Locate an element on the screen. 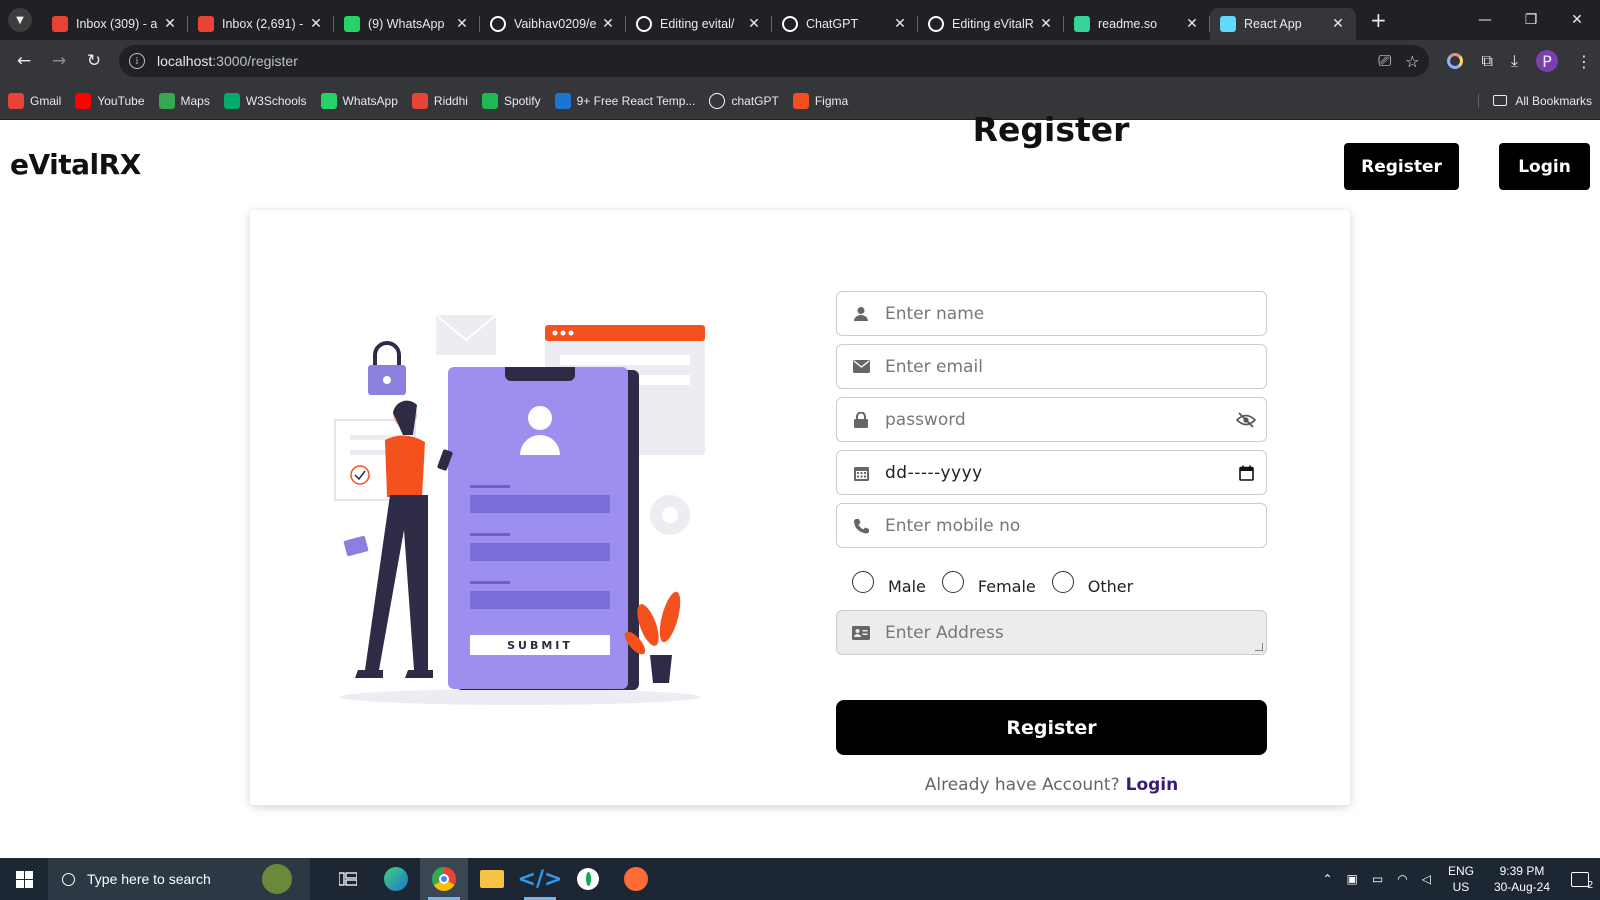 This screenshot has height=900, width=1600. header-login-button: Login is located at coordinates (1544, 166).